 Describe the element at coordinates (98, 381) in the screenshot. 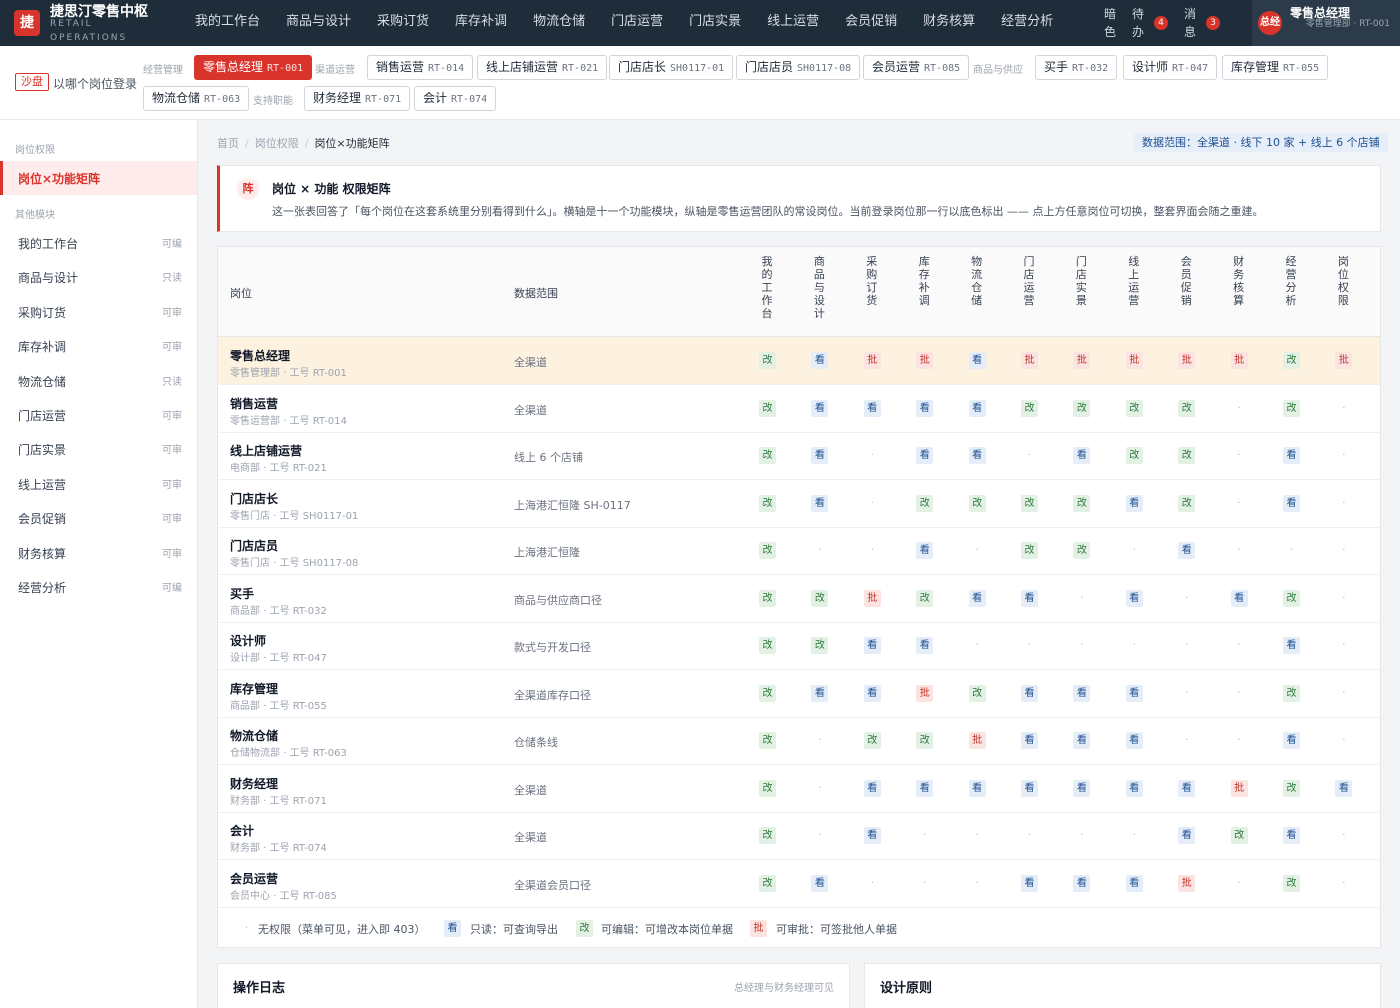

I see `sidebar-item: 物流仓储 只读` at that location.